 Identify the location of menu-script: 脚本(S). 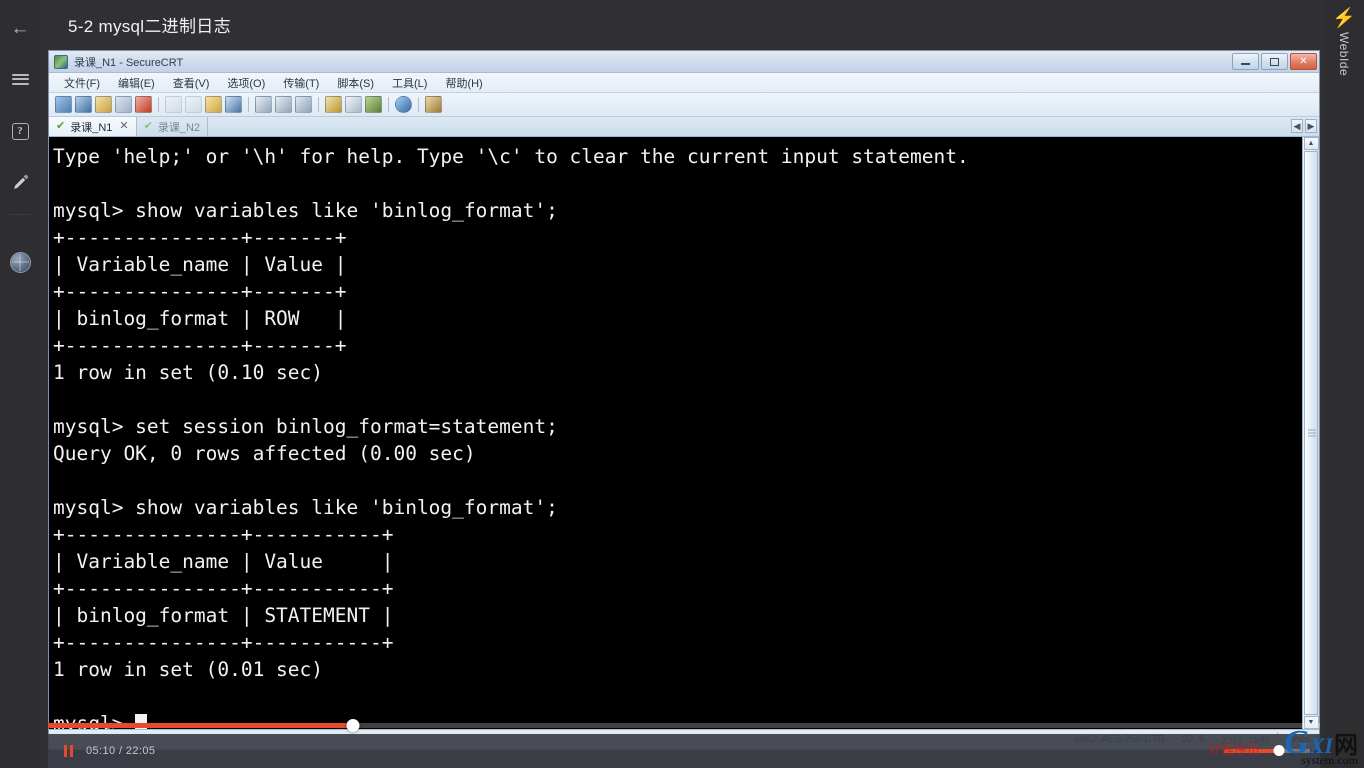
(355, 83).